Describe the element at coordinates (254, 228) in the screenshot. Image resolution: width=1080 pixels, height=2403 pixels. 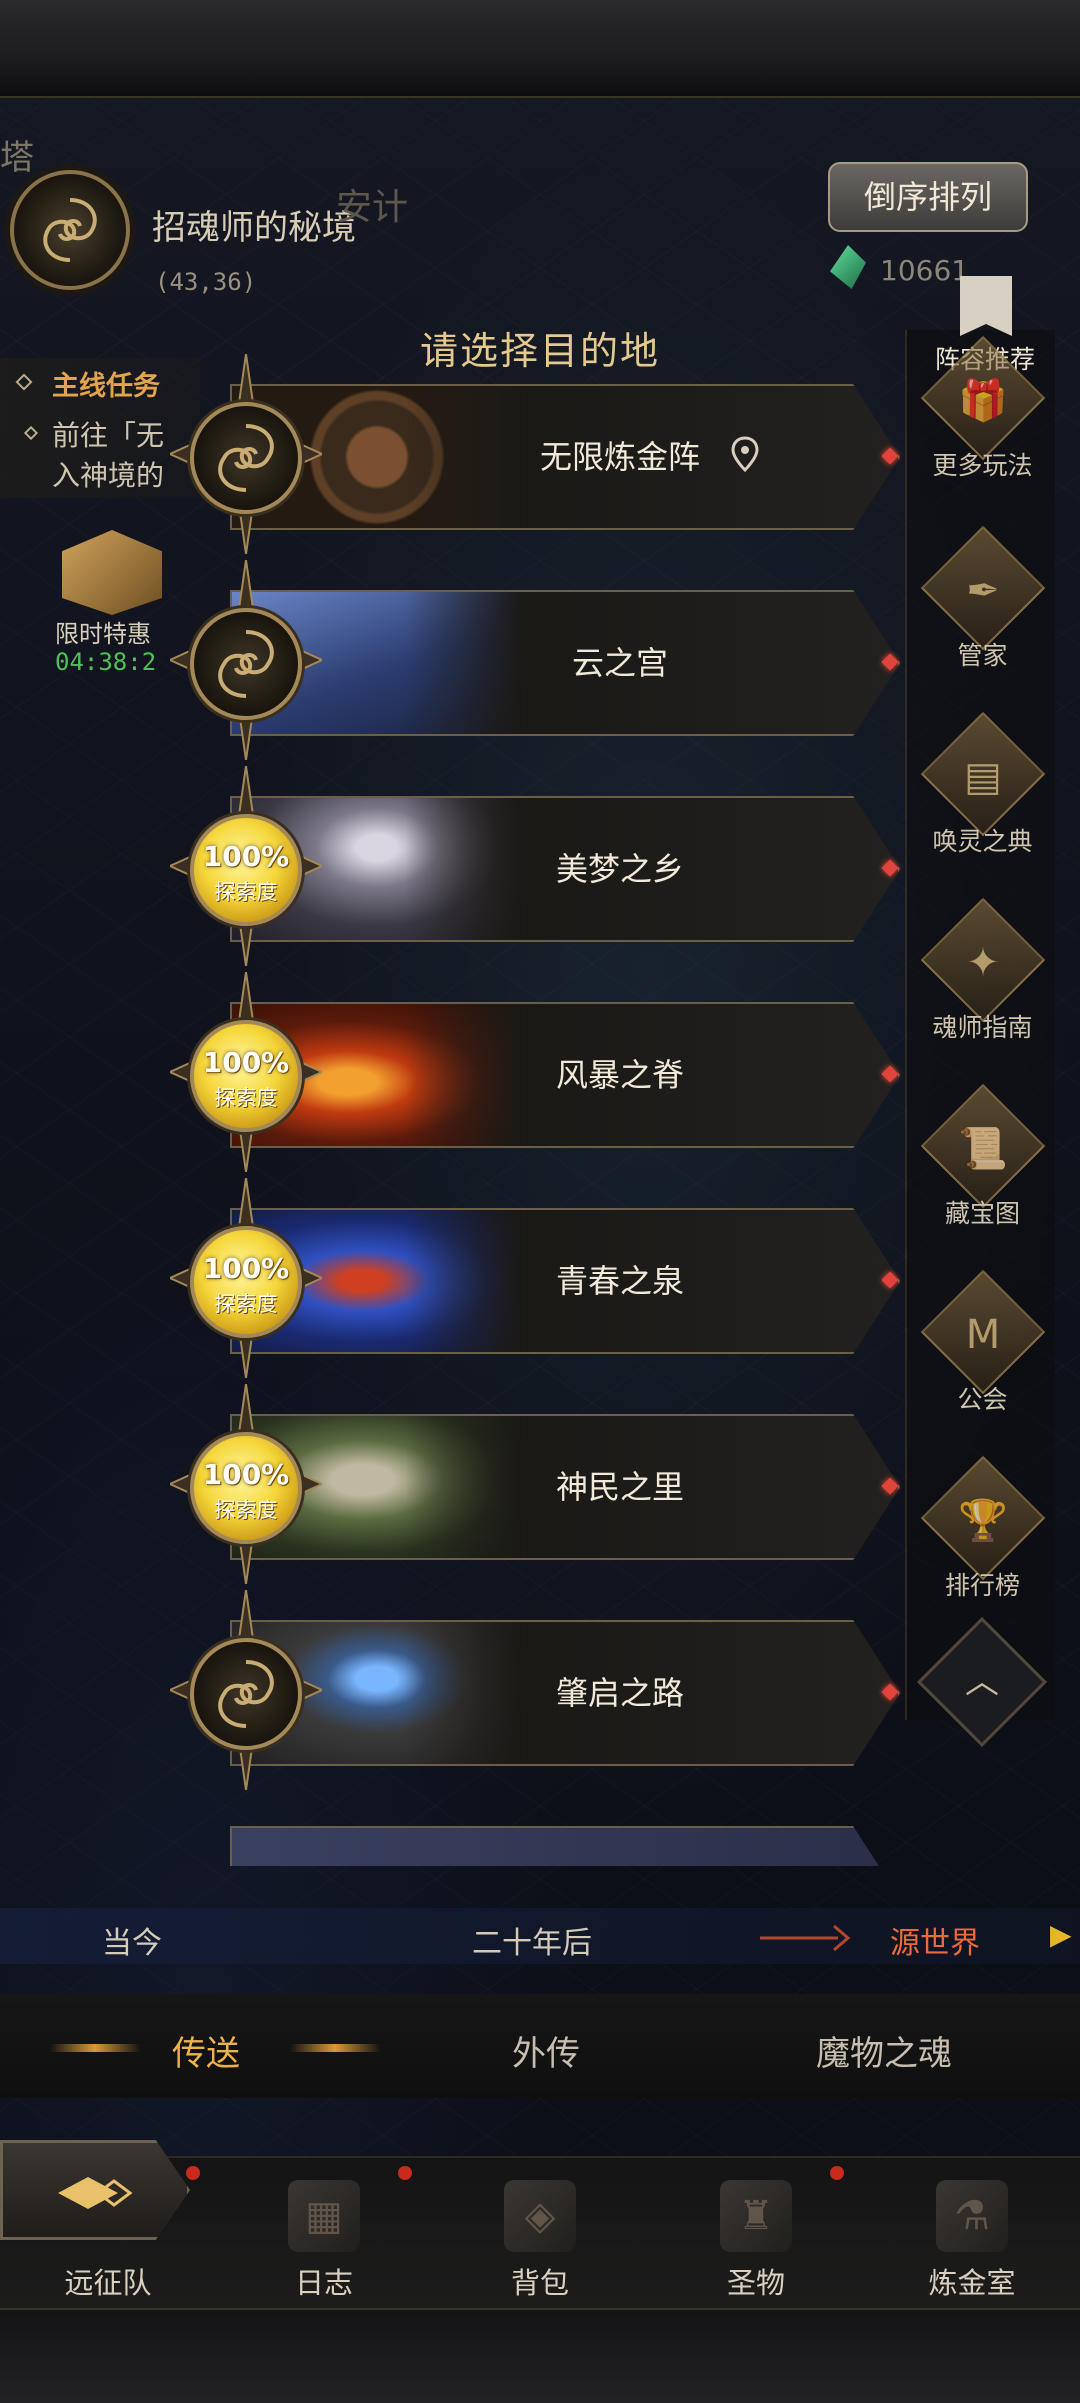
I see `location-name: 招魂师的秘境` at that location.